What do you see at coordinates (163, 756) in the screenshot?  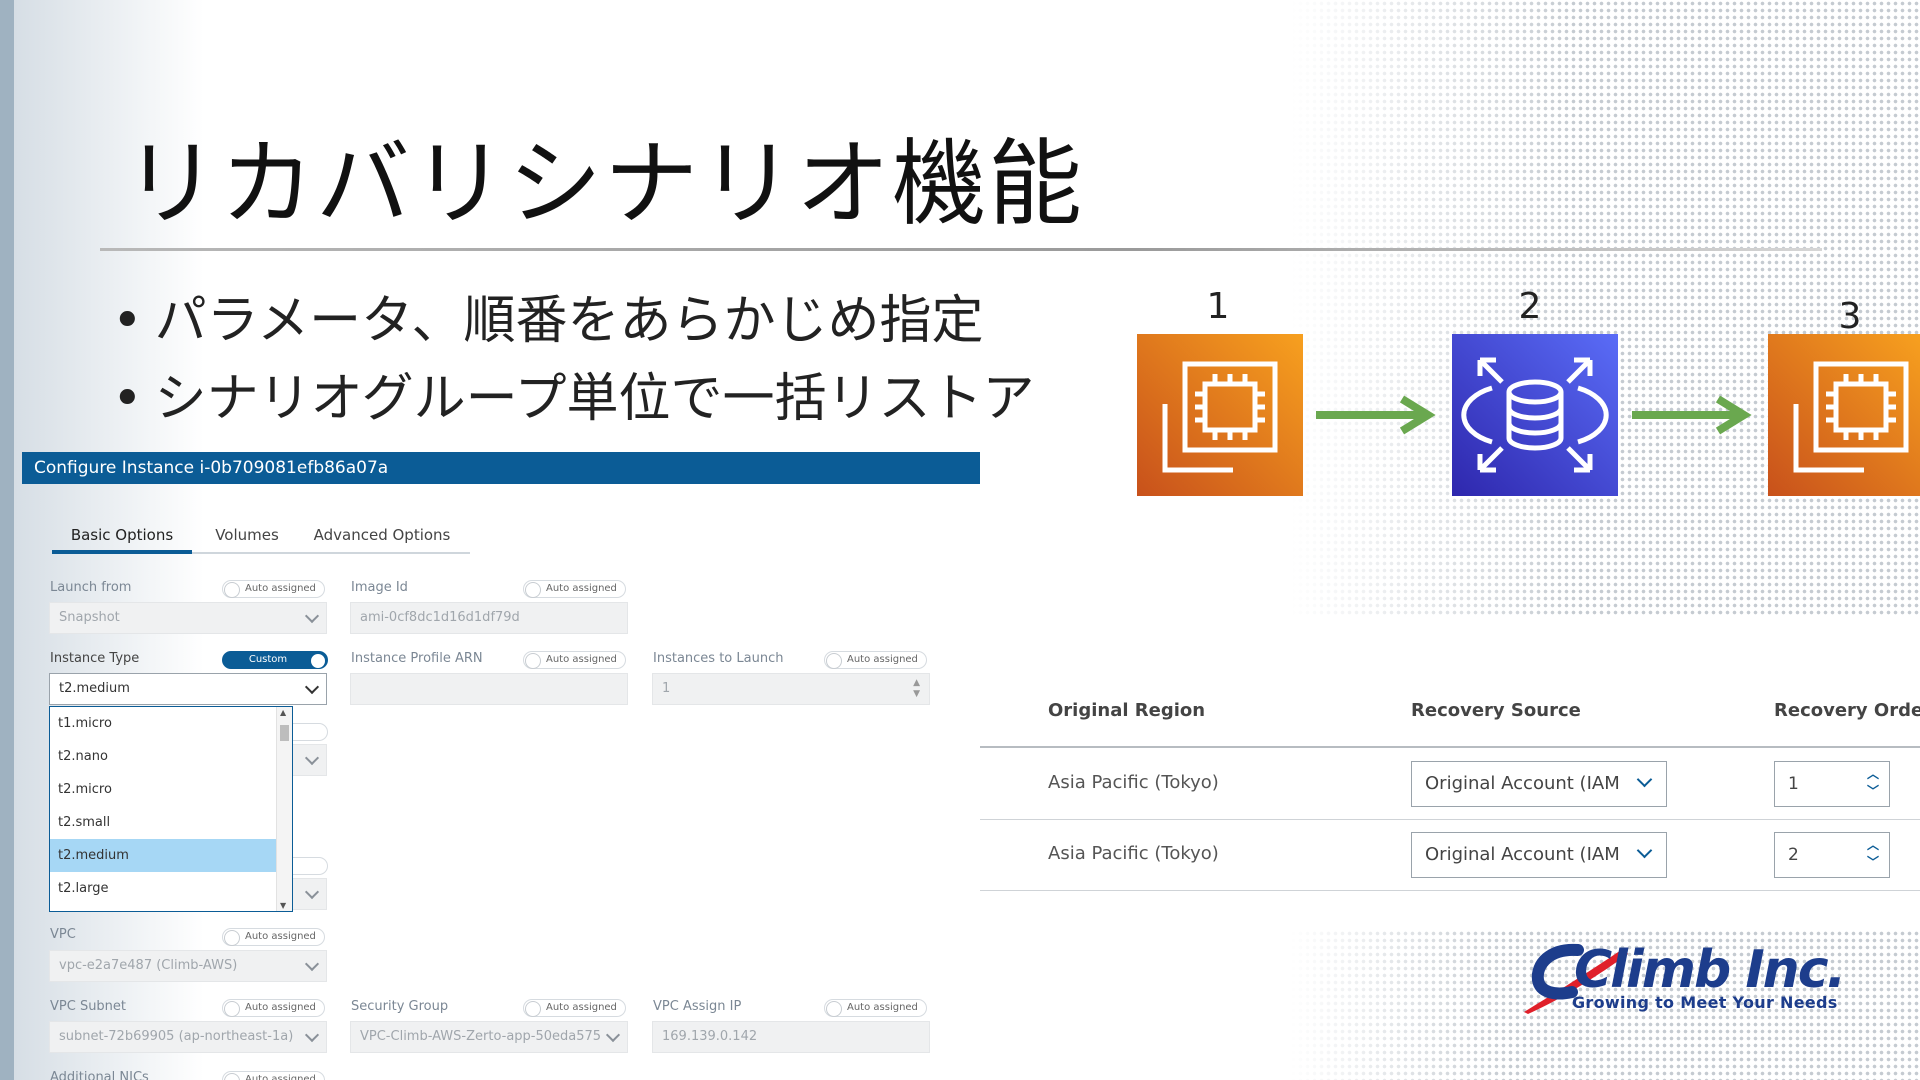 I see `dropdown-option: t2.nano` at bounding box center [163, 756].